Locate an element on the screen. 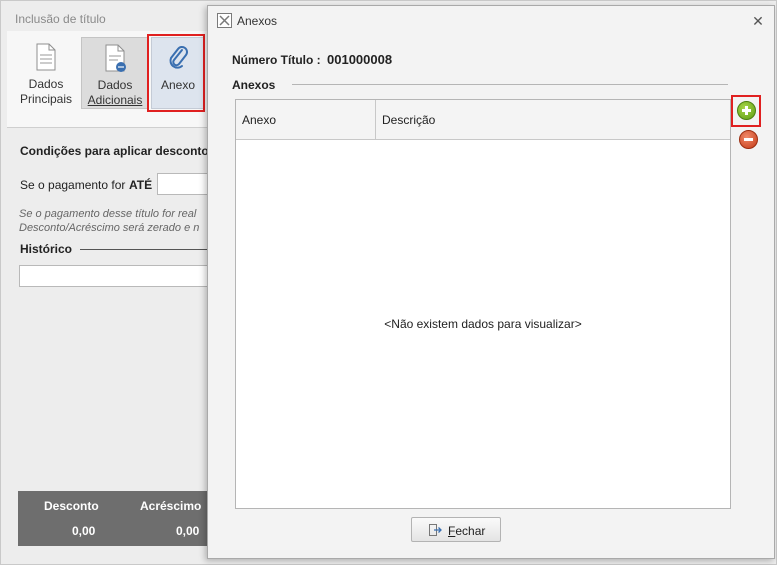  plus-vertical is located at coordinates (746, 110).